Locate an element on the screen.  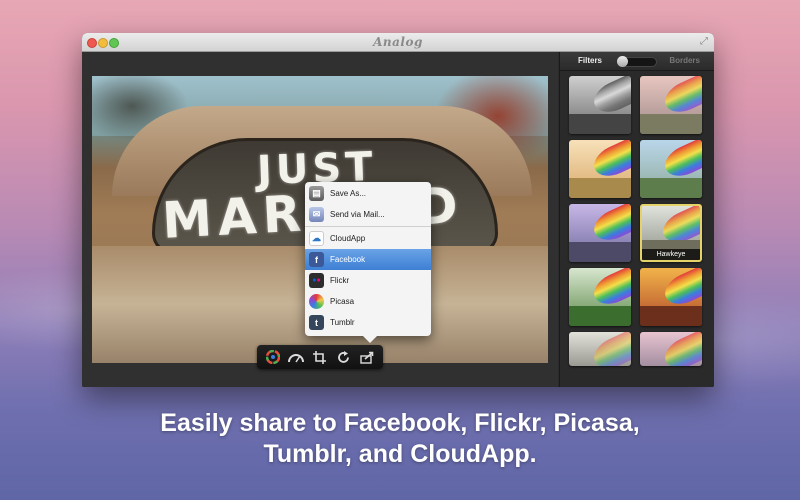
filter-thumb-green is located at coordinates (600, 297).